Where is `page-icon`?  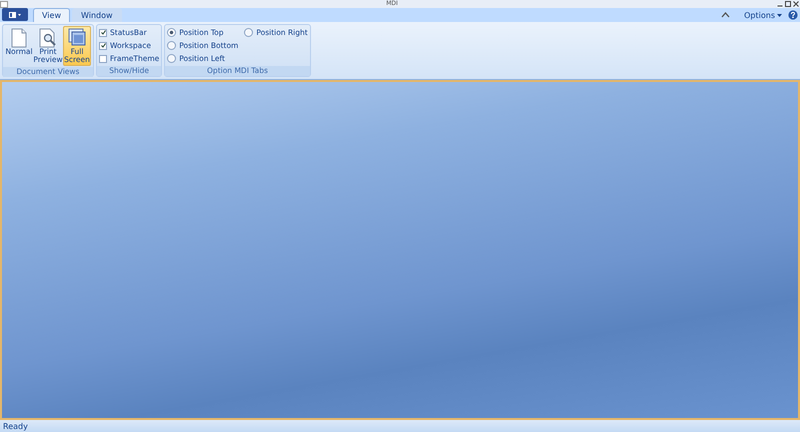
page-icon is located at coordinates (19, 38).